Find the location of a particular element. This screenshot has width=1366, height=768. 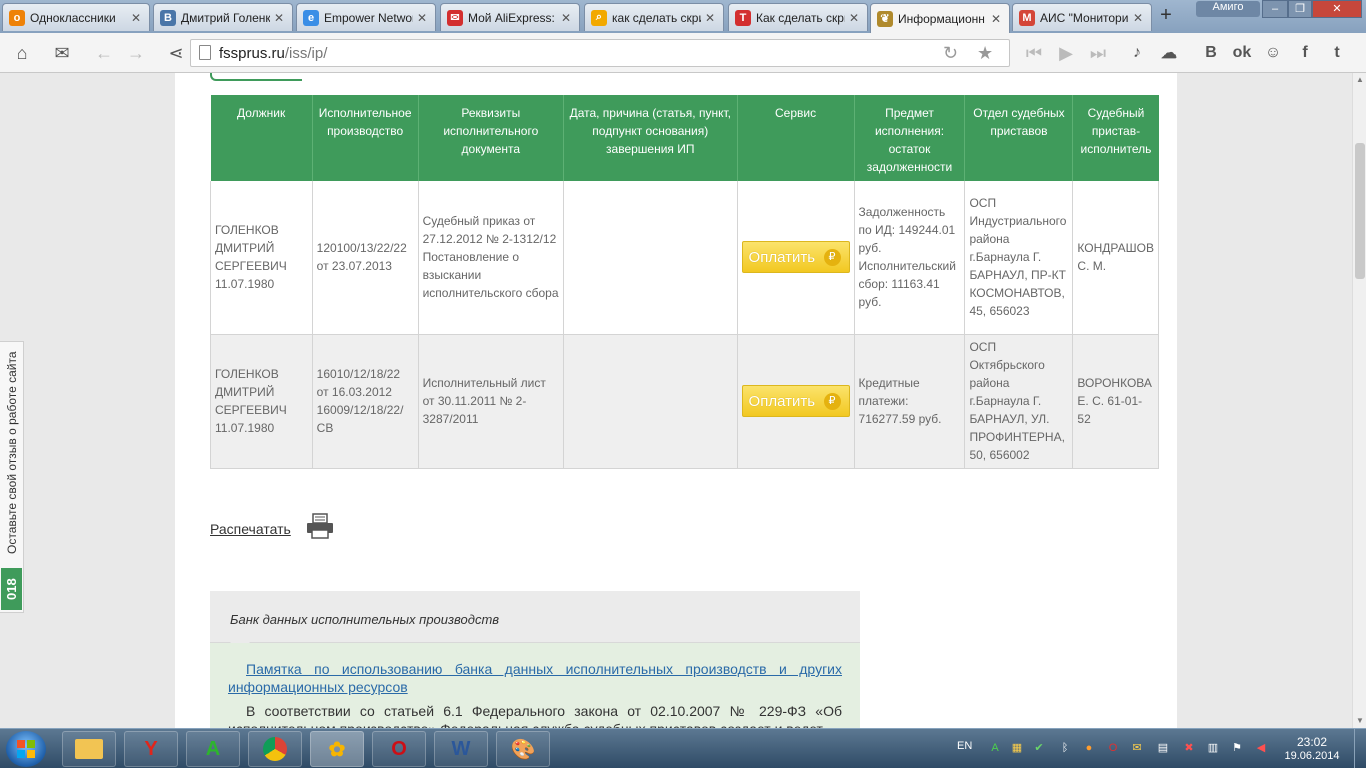

browser-tab: M АИС "Монитори ✕ is located at coordinates (1082, 17).